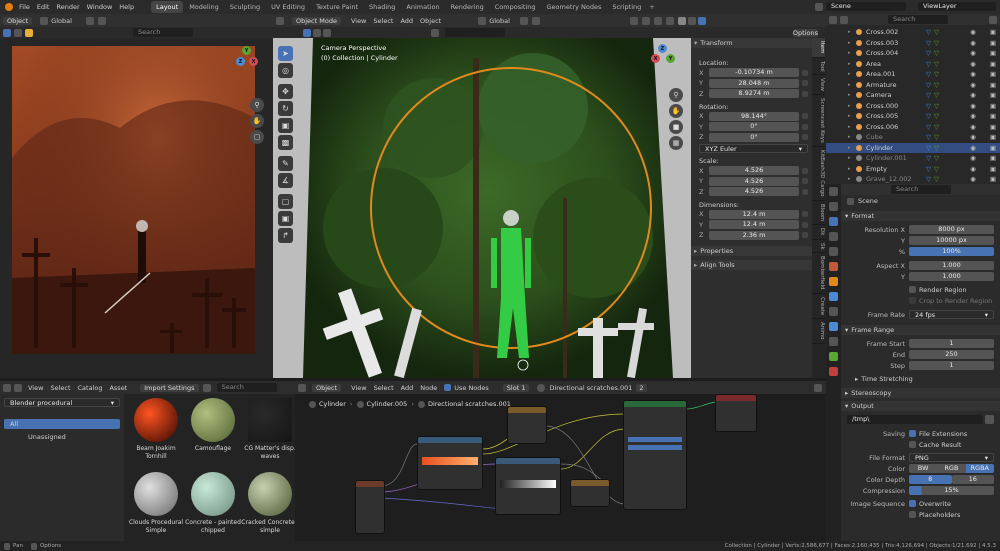 This screenshot has height=551, width=1000. I want to click on viewport-menu-view: View, so click(358, 21).